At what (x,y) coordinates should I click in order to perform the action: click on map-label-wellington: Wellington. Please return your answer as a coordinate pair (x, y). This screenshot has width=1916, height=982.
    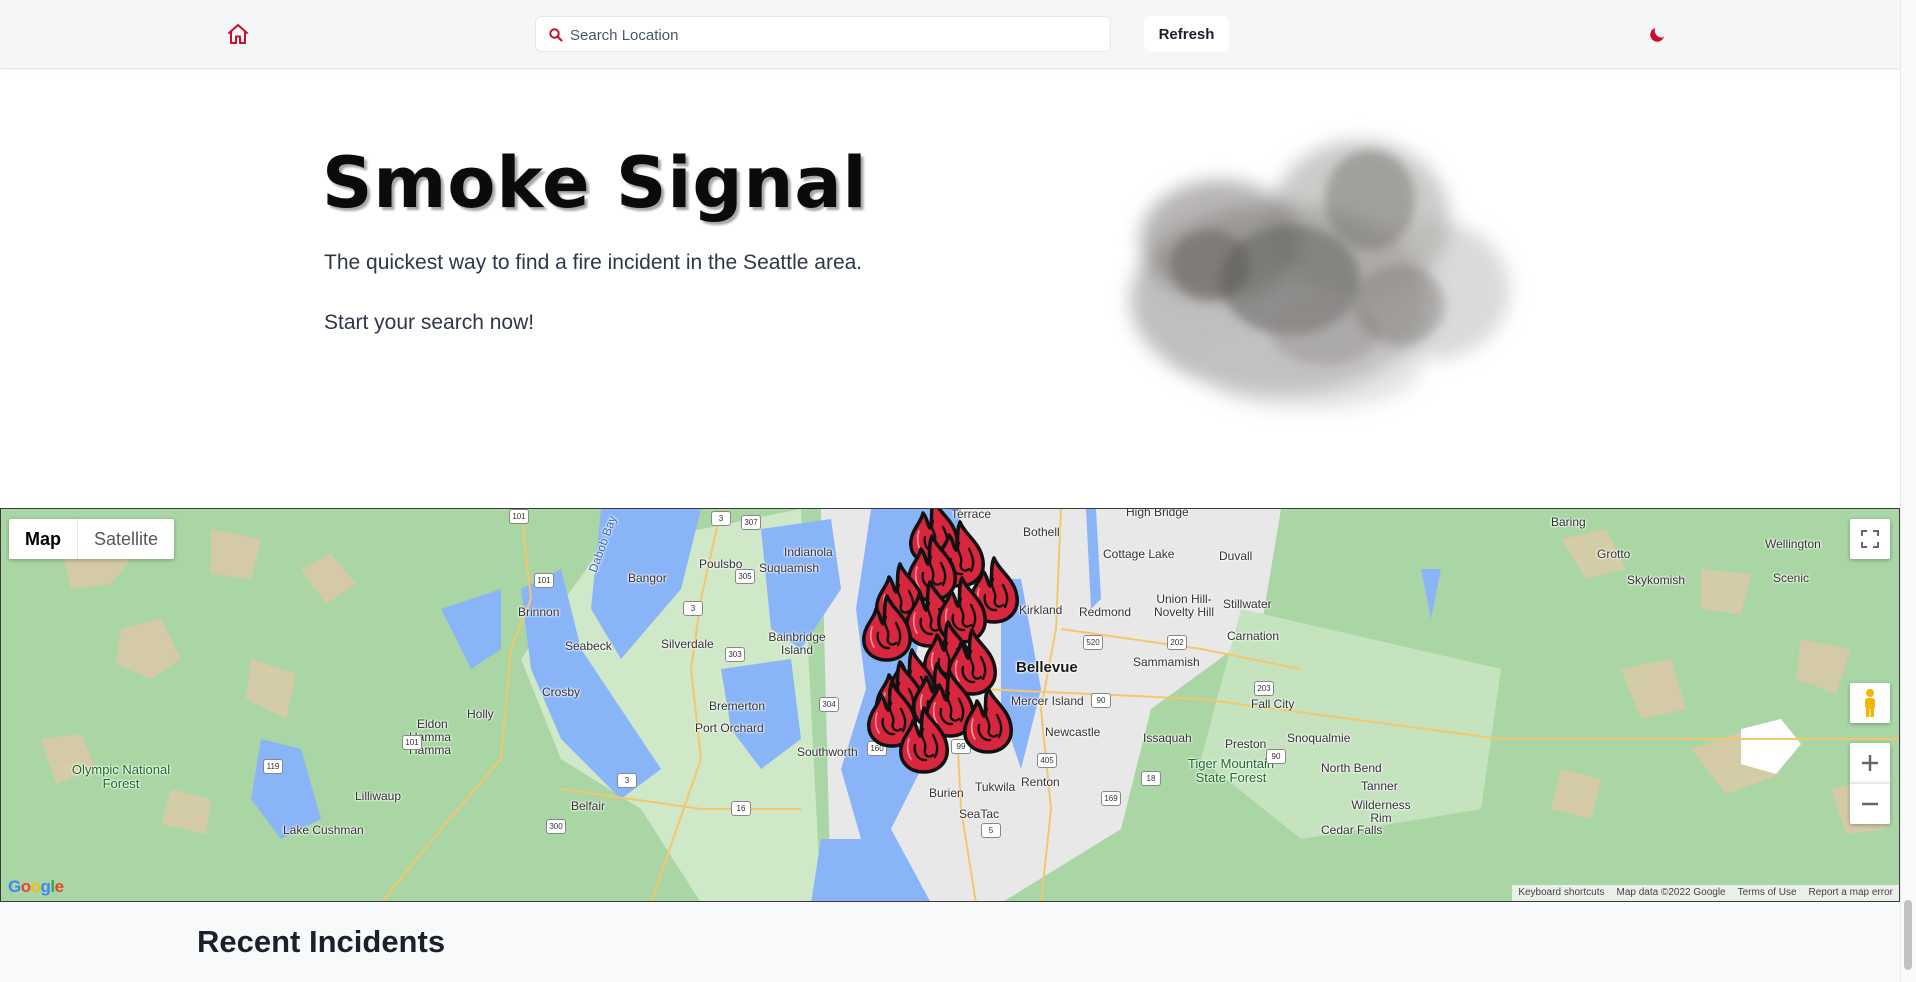
    Looking at the image, I should click on (1793, 544).